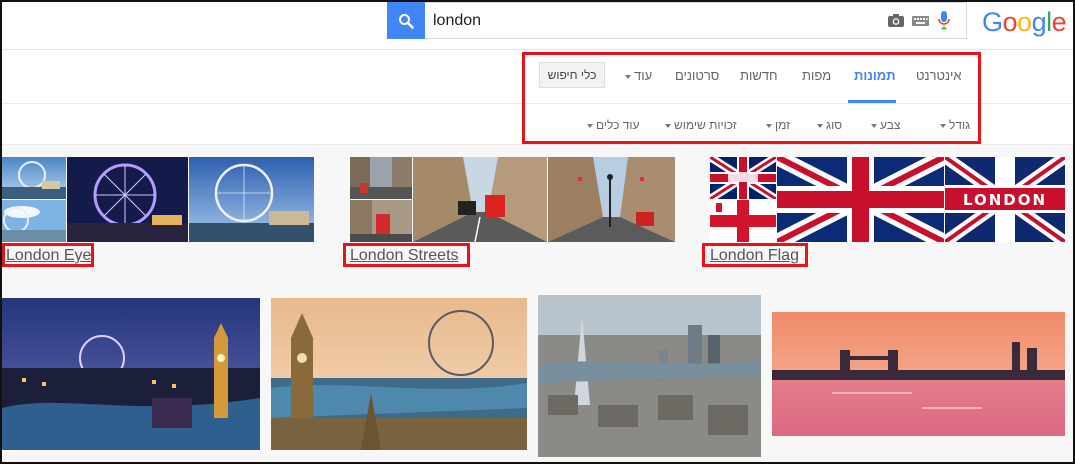  I want to click on highlight-box-london-eye, so click(48, 255).